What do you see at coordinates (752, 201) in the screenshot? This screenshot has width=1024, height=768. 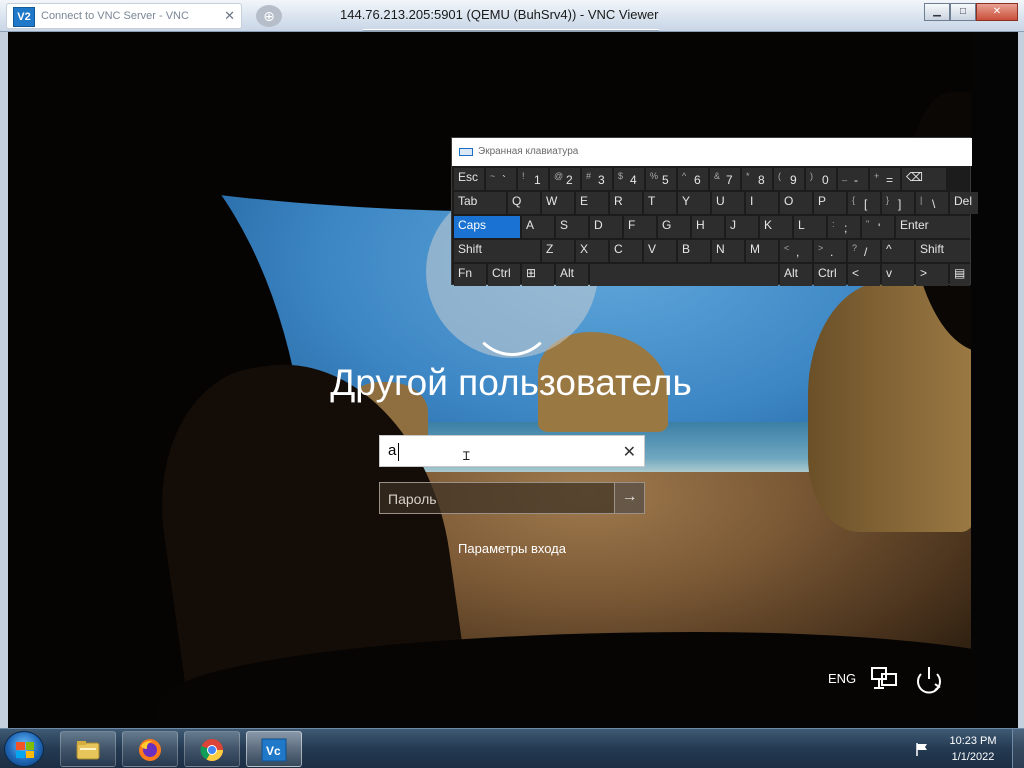 I see `osk-key-label: I` at bounding box center [752, 201].